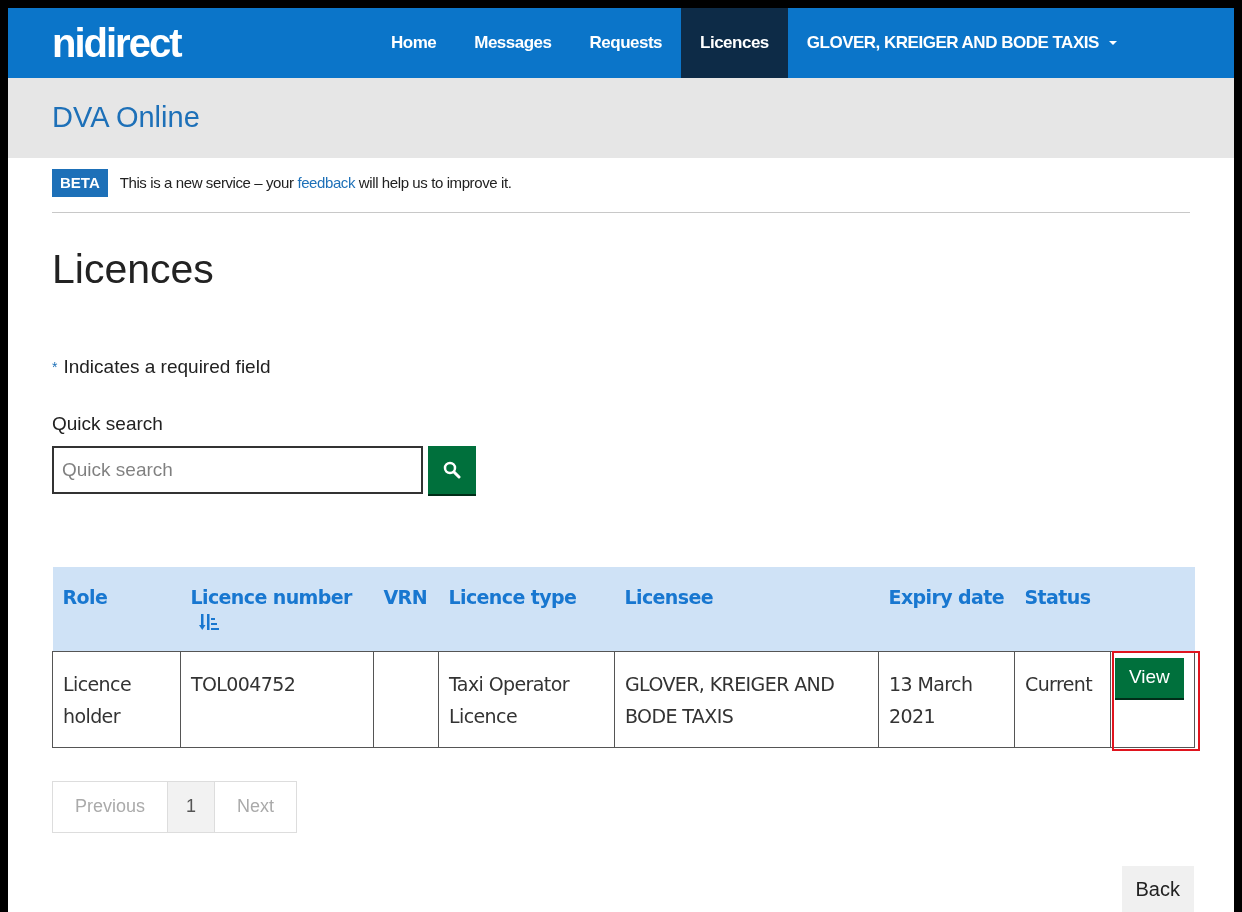 The height and width of the screenshot is (912, 1242). What do you see at coordinates (946, 699) in the screenshot?
I see `table-cell: 13 March 2021` at bounding box center [946, 699].